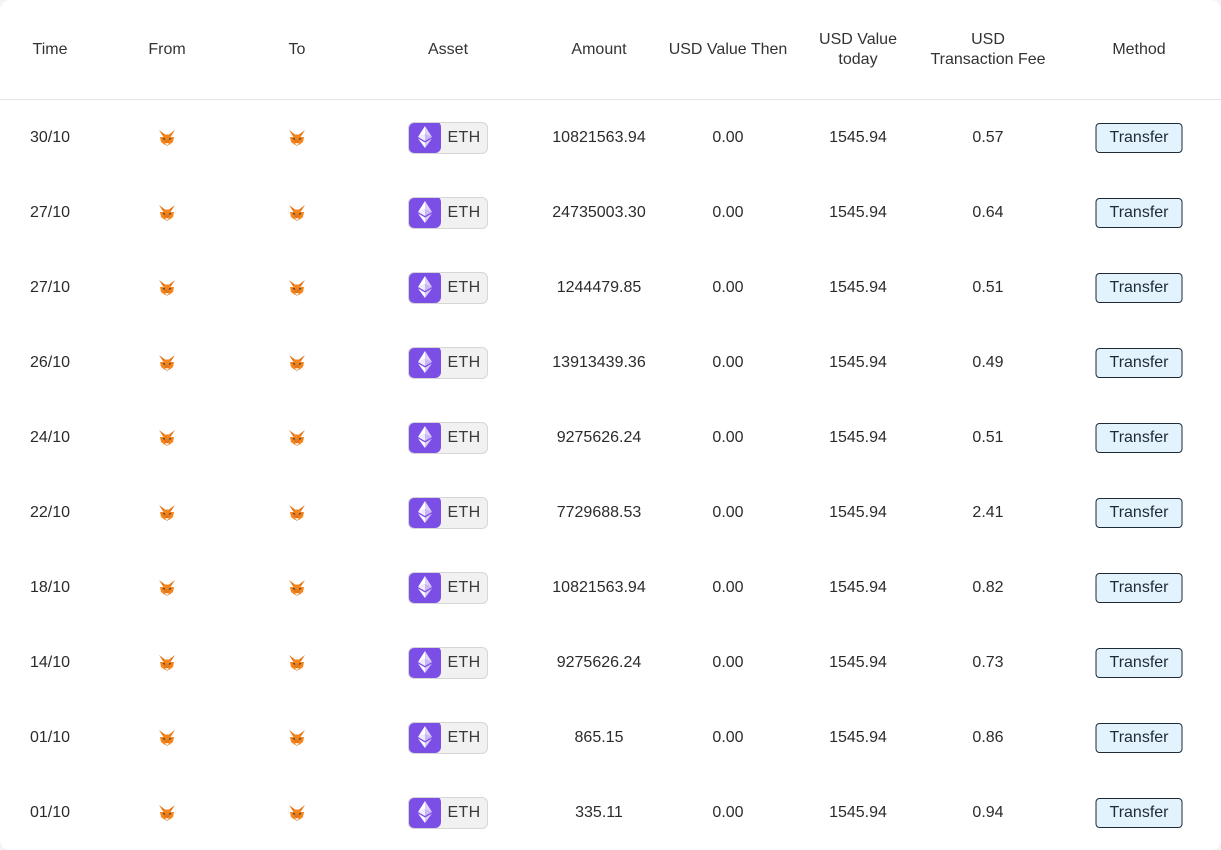 The width and height of the screenshot is (1221, 850). Describe the element at coordinates (50, 362) in the screenshot. I see `time-cell: 26/10` at that location.